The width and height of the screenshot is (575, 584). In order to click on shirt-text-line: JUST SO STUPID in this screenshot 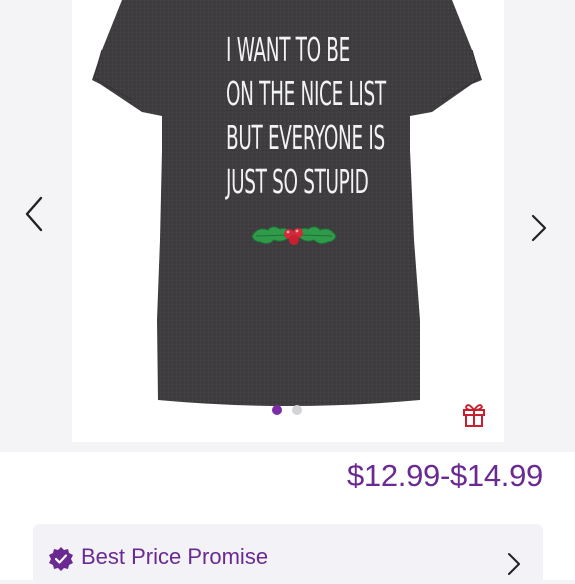, I will do `click(297, 181)`.